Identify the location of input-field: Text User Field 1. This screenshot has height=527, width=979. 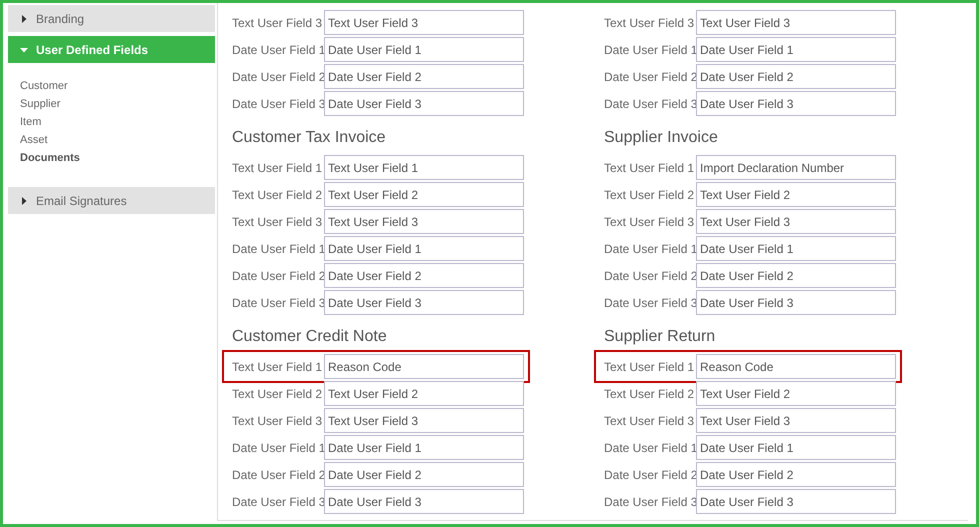
(424, 167).